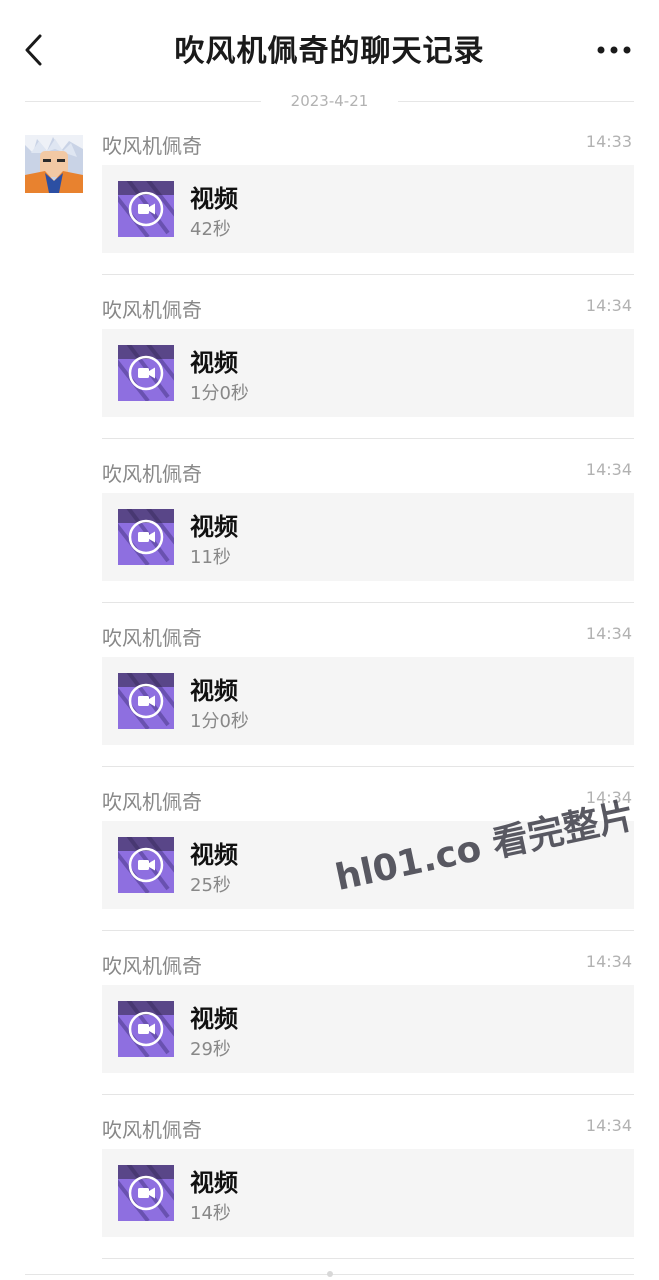 This screenshot has height=1280, width=659. What do you see at coordinates (210, 885) in the screenshot?
I see `video-duration: 25秒` at bounding box center [210, 885].